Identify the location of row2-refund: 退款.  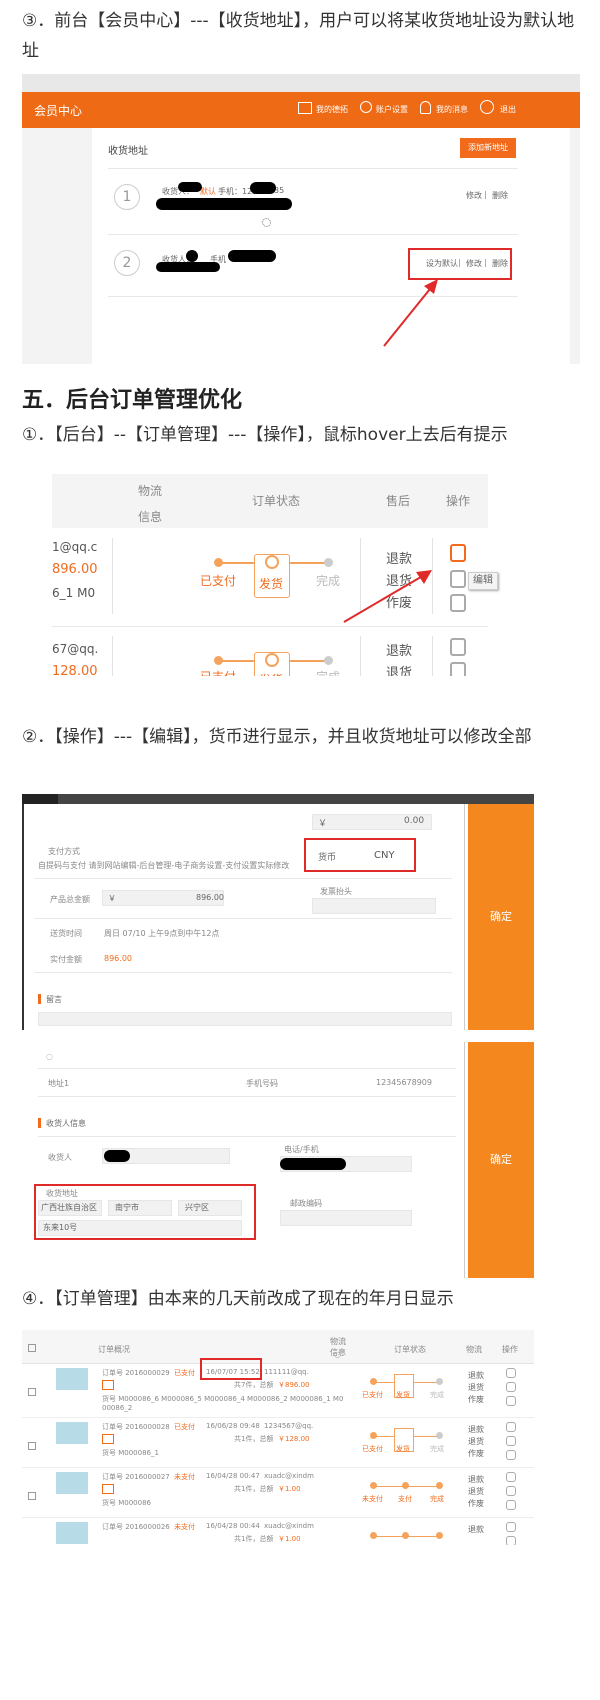
(399, 649).